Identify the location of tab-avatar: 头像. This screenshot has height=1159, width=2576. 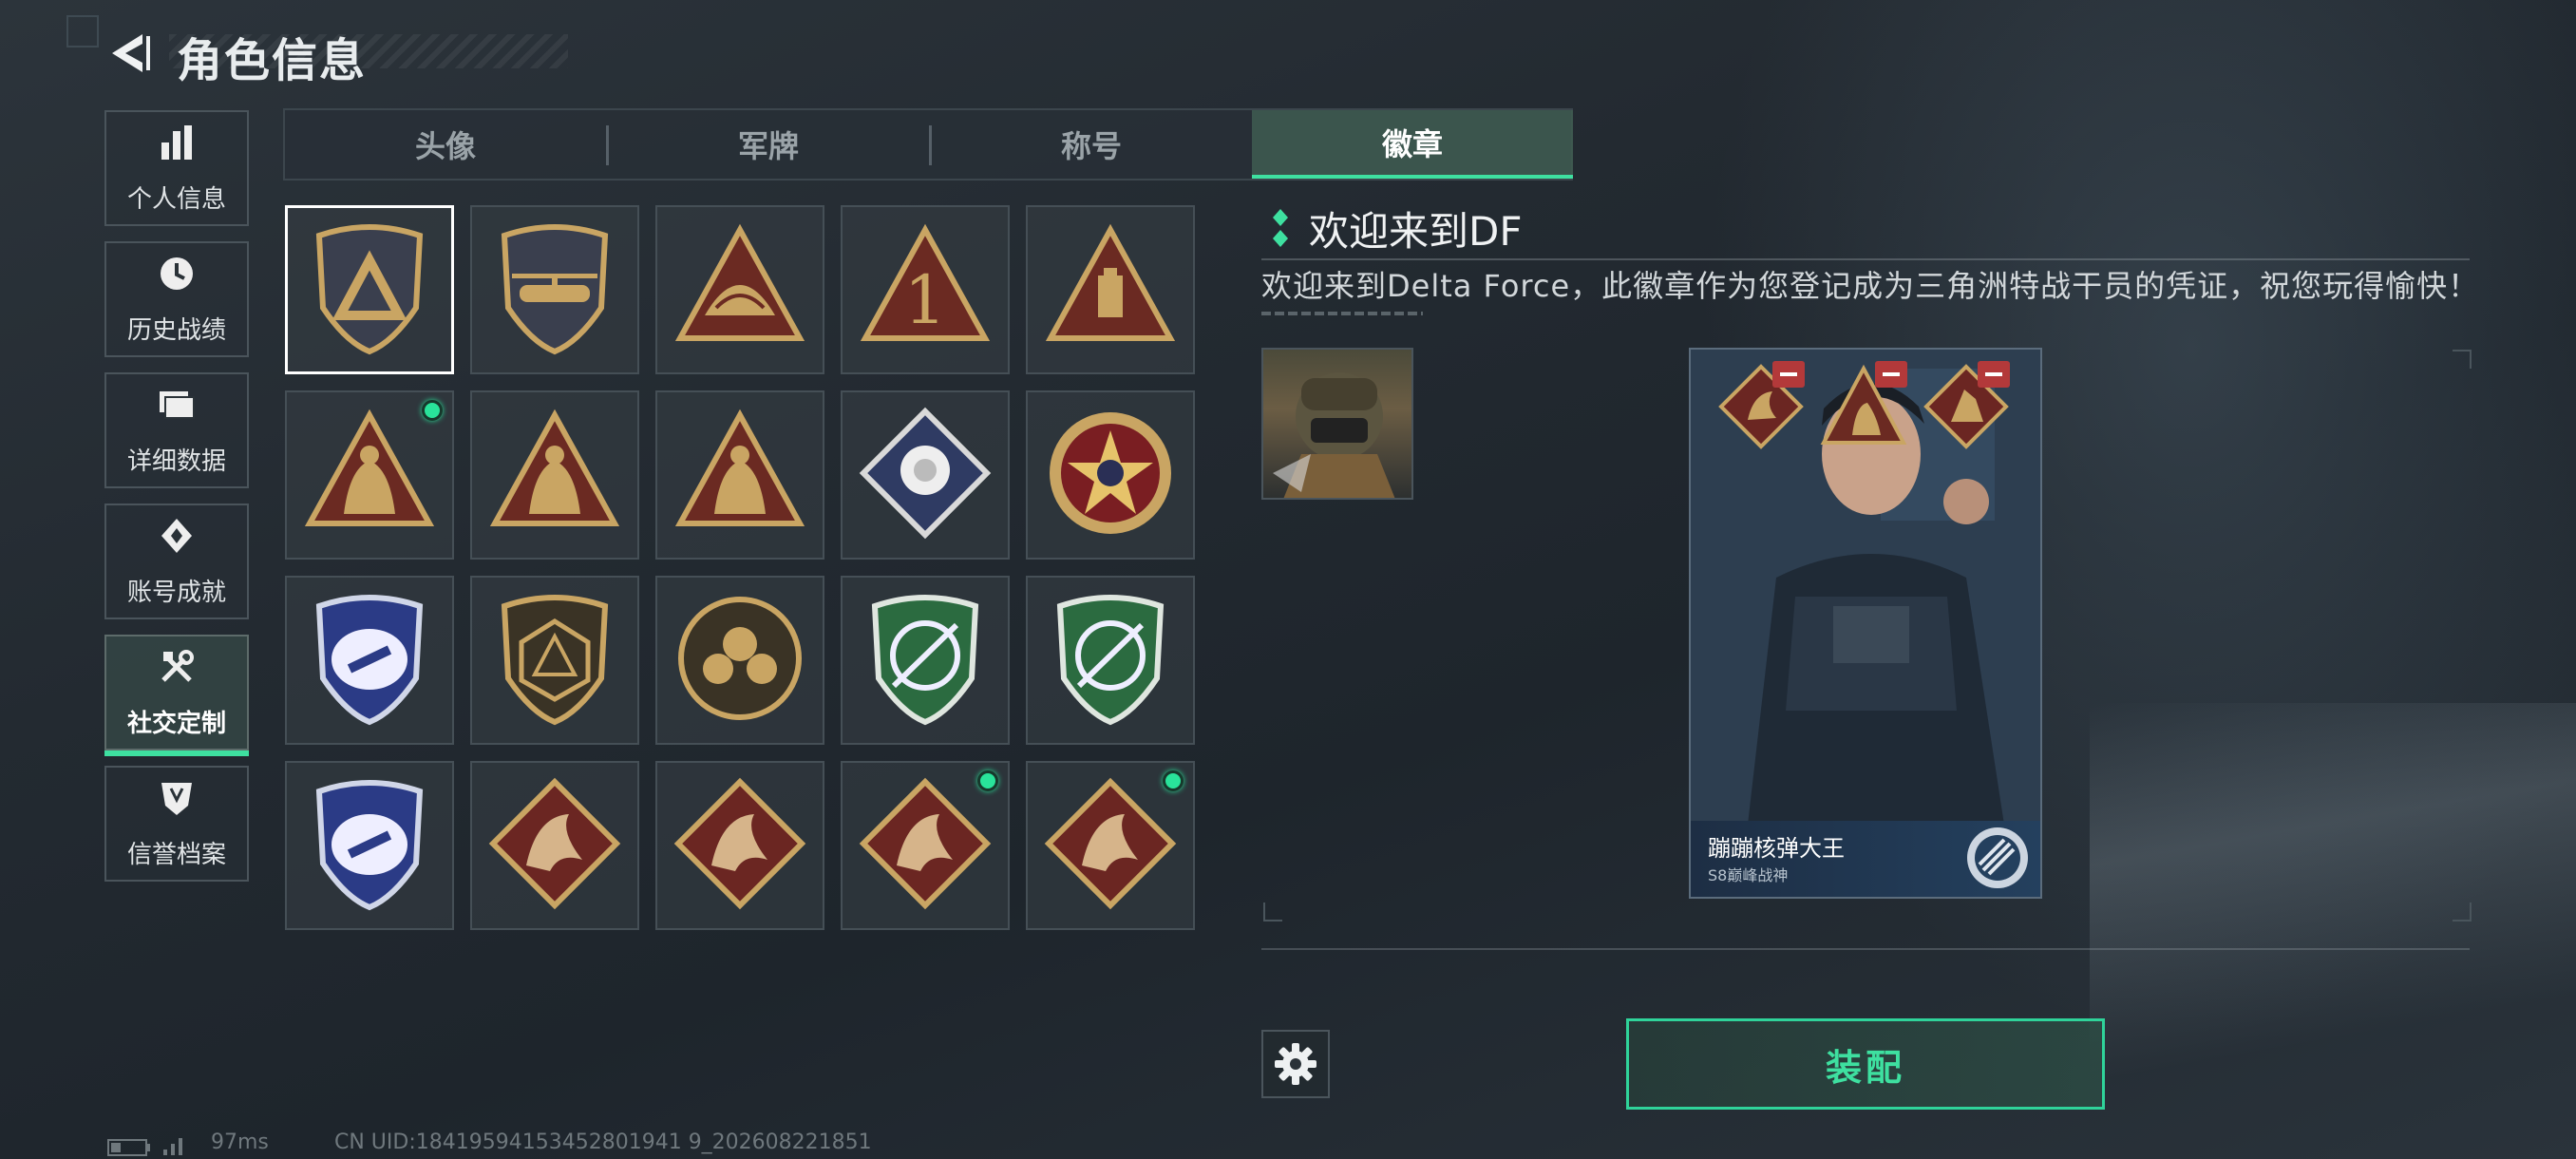
(445, 144).